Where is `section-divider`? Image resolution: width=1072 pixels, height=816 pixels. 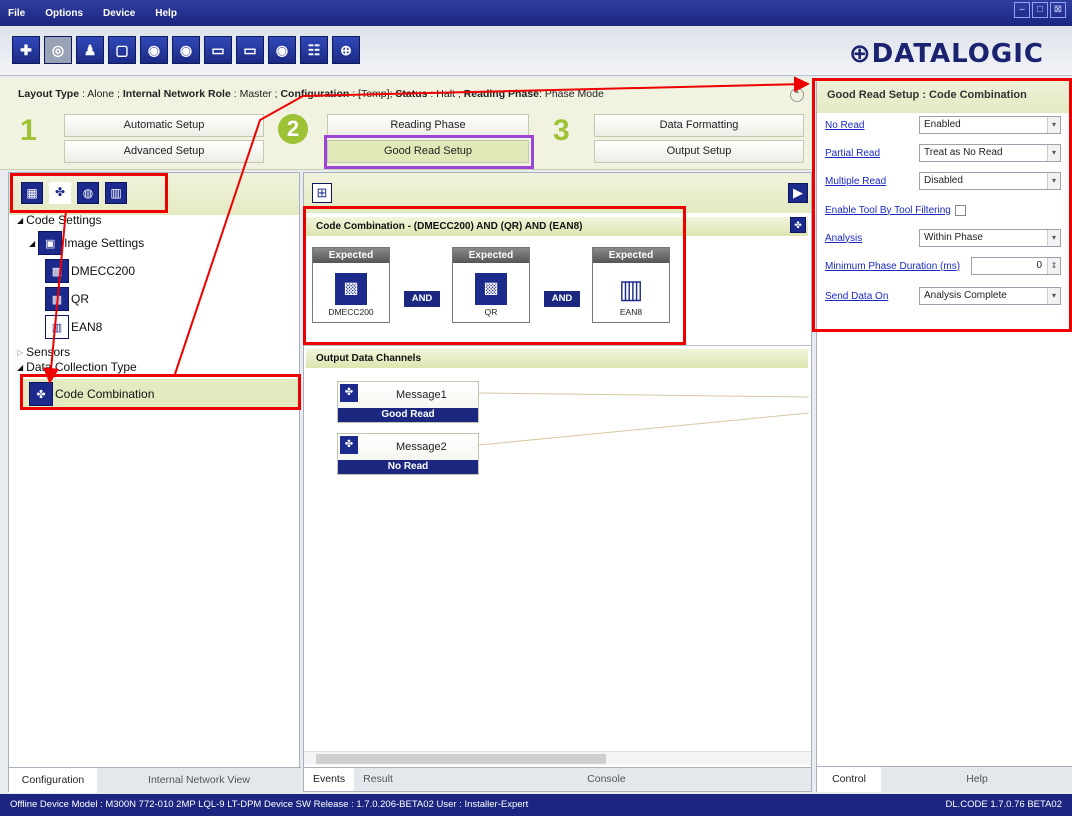
section-divider is located at coordinates (557, 345).